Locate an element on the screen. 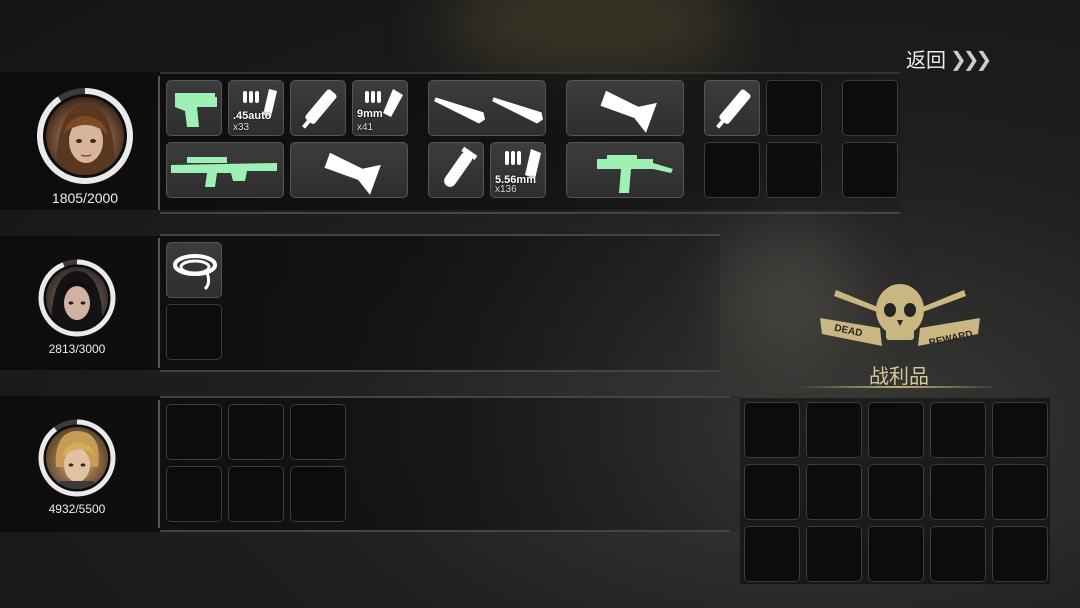 This screenshot has width=1080, height=608. inventory-slot-ammo-45: .45auto x33 is located at coordinates (256, 108).